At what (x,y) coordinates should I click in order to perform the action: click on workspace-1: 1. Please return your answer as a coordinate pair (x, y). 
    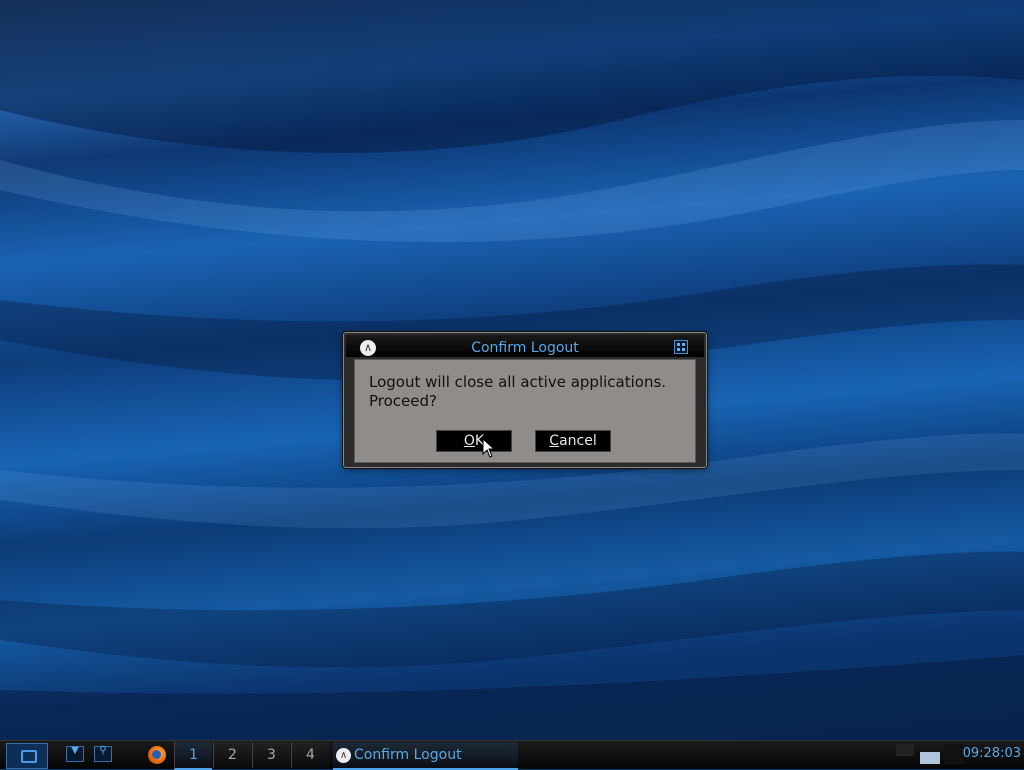
    Looking at the image, I should click on (193, 756).